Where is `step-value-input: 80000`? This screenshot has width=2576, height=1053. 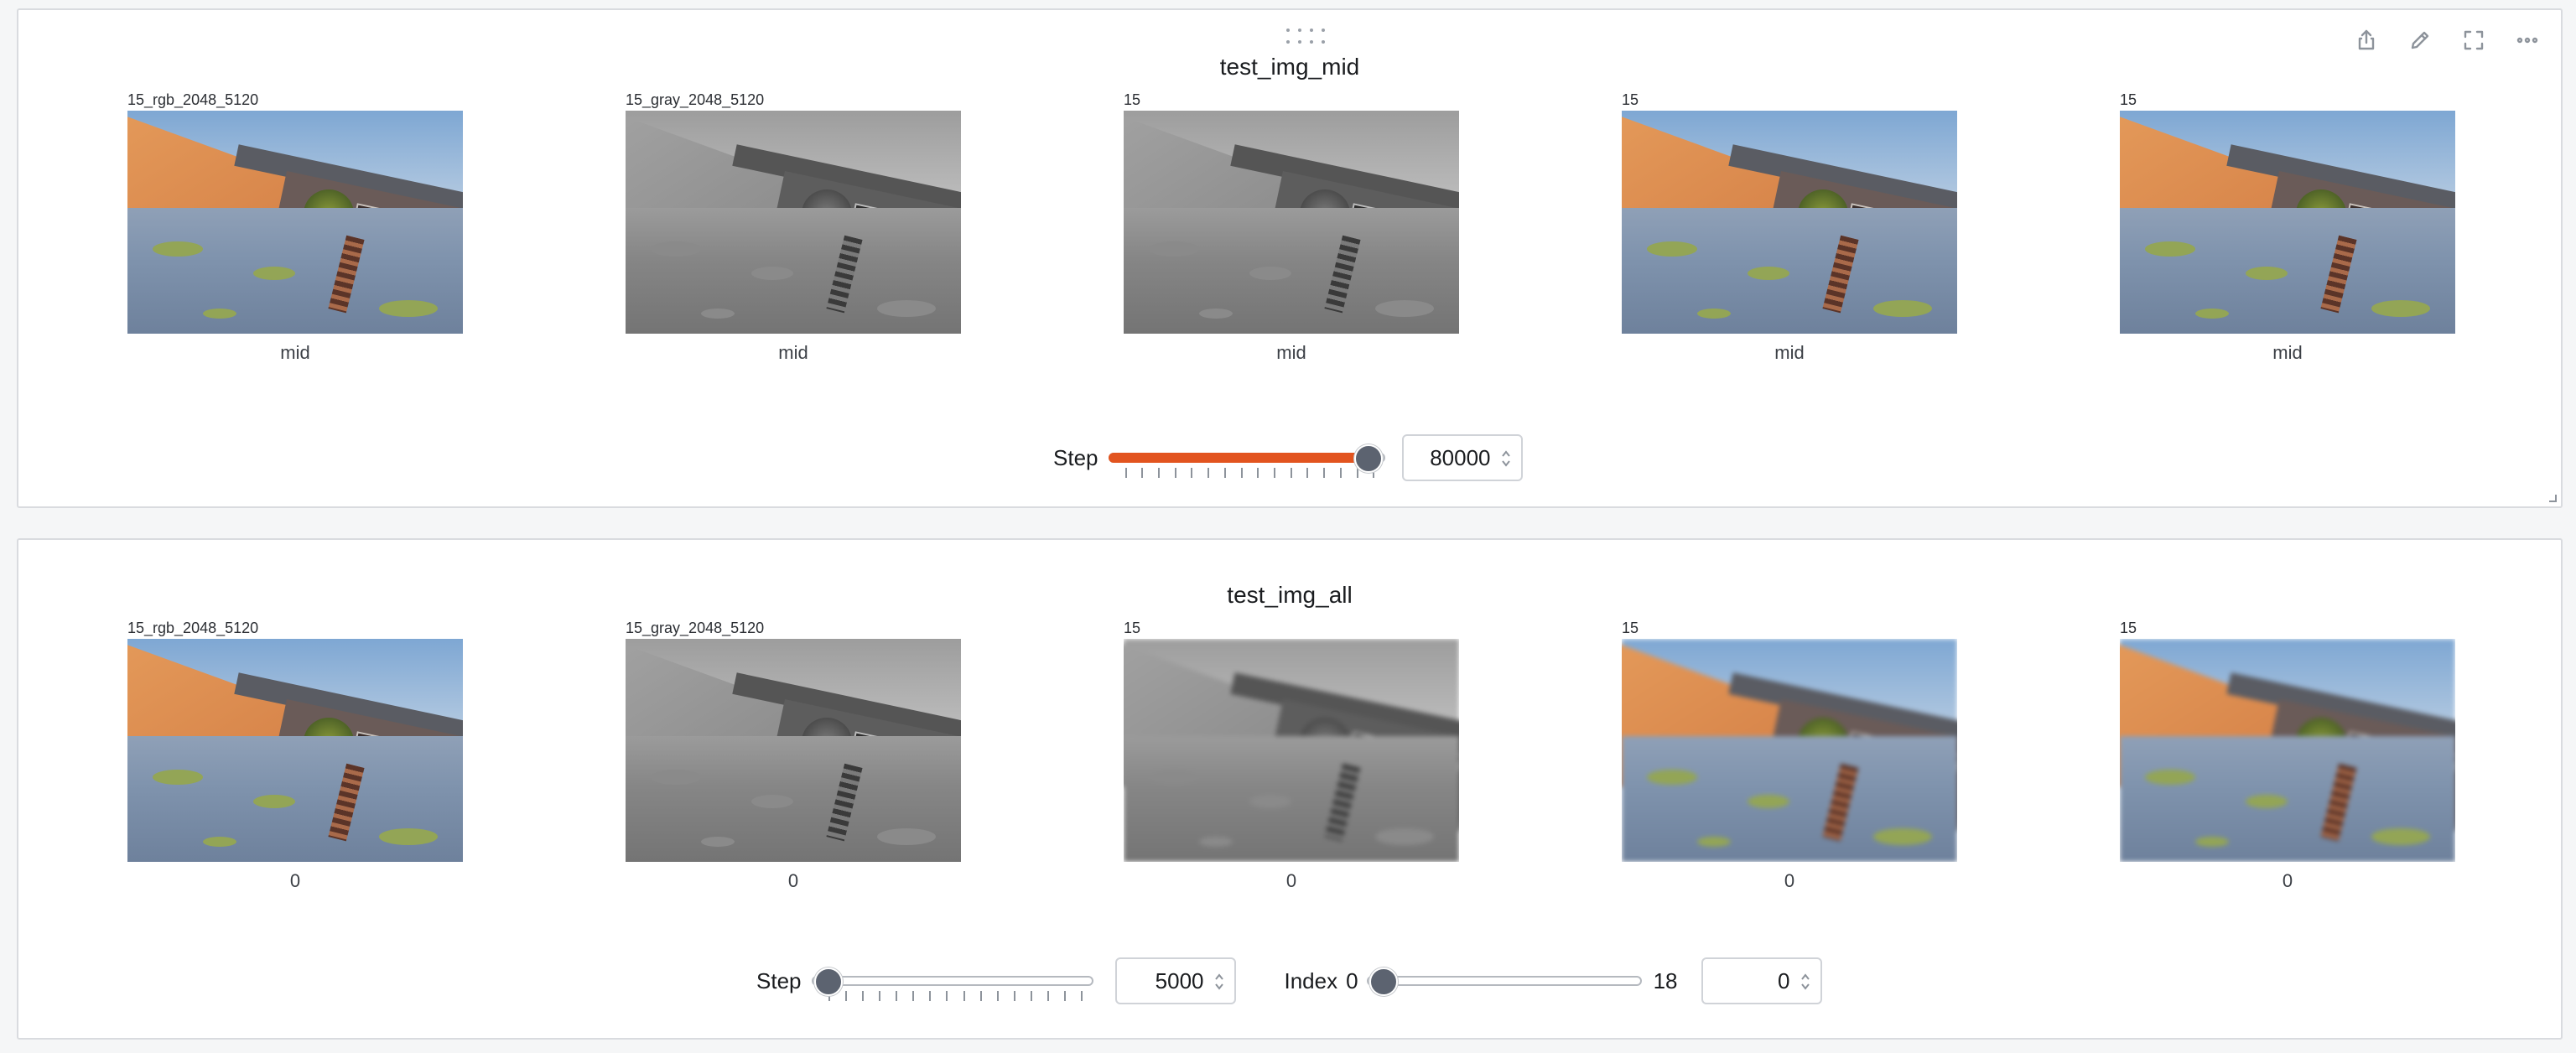
step-value-input: 80000 is located at coordinates (1462, 458).